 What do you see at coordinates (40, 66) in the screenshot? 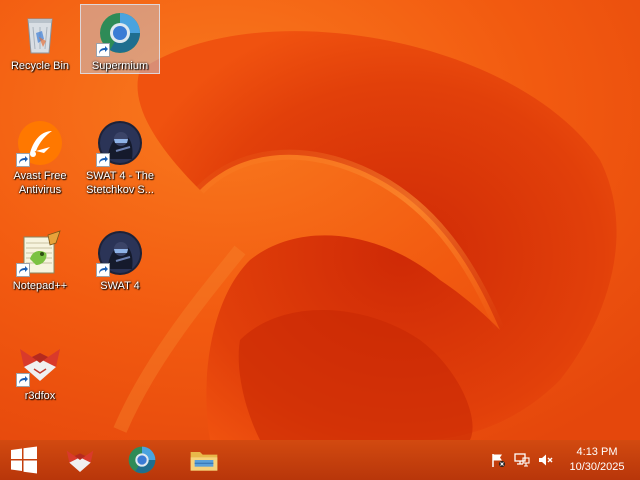
I see `desktop-icon-label: Recycle Bin` at bounding box center [40, 66].